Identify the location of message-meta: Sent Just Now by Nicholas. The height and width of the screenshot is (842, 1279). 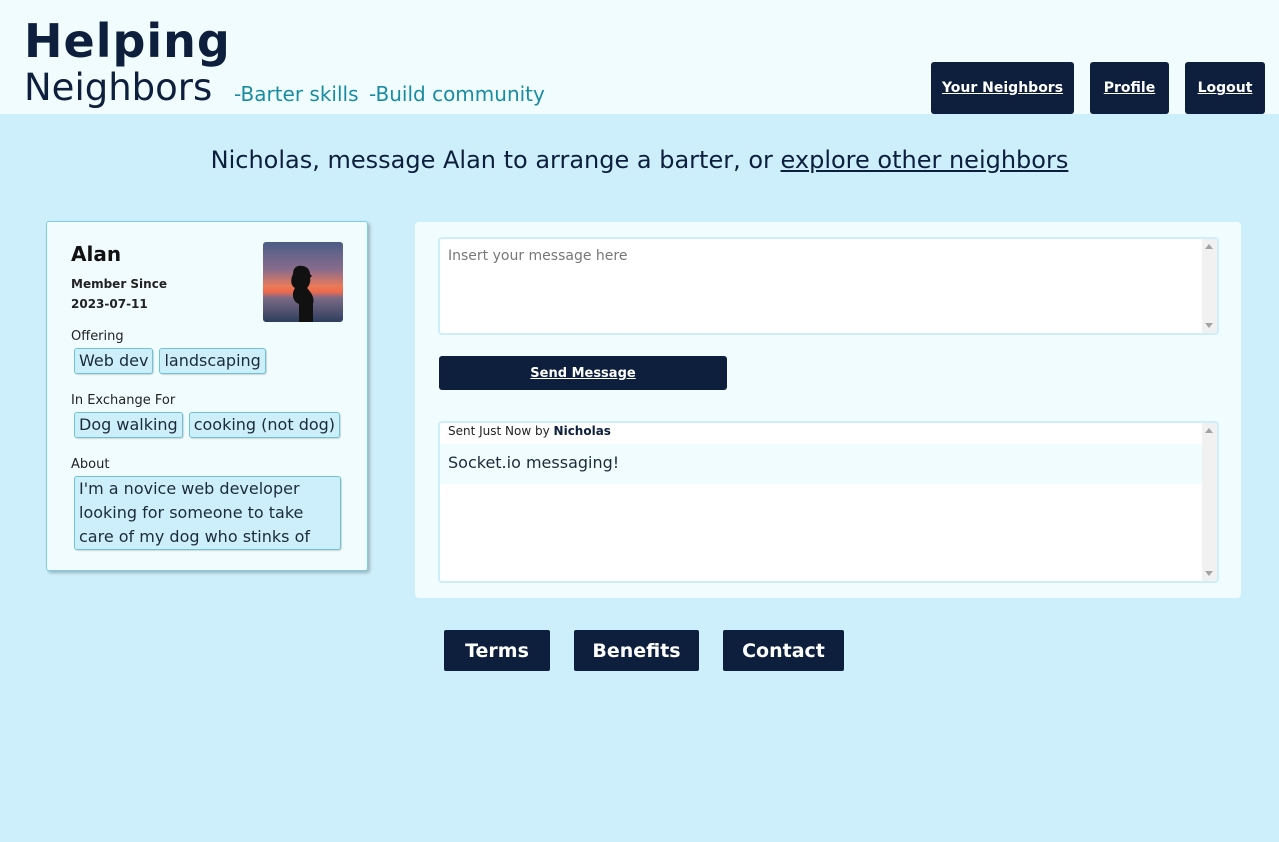
(529, 431).